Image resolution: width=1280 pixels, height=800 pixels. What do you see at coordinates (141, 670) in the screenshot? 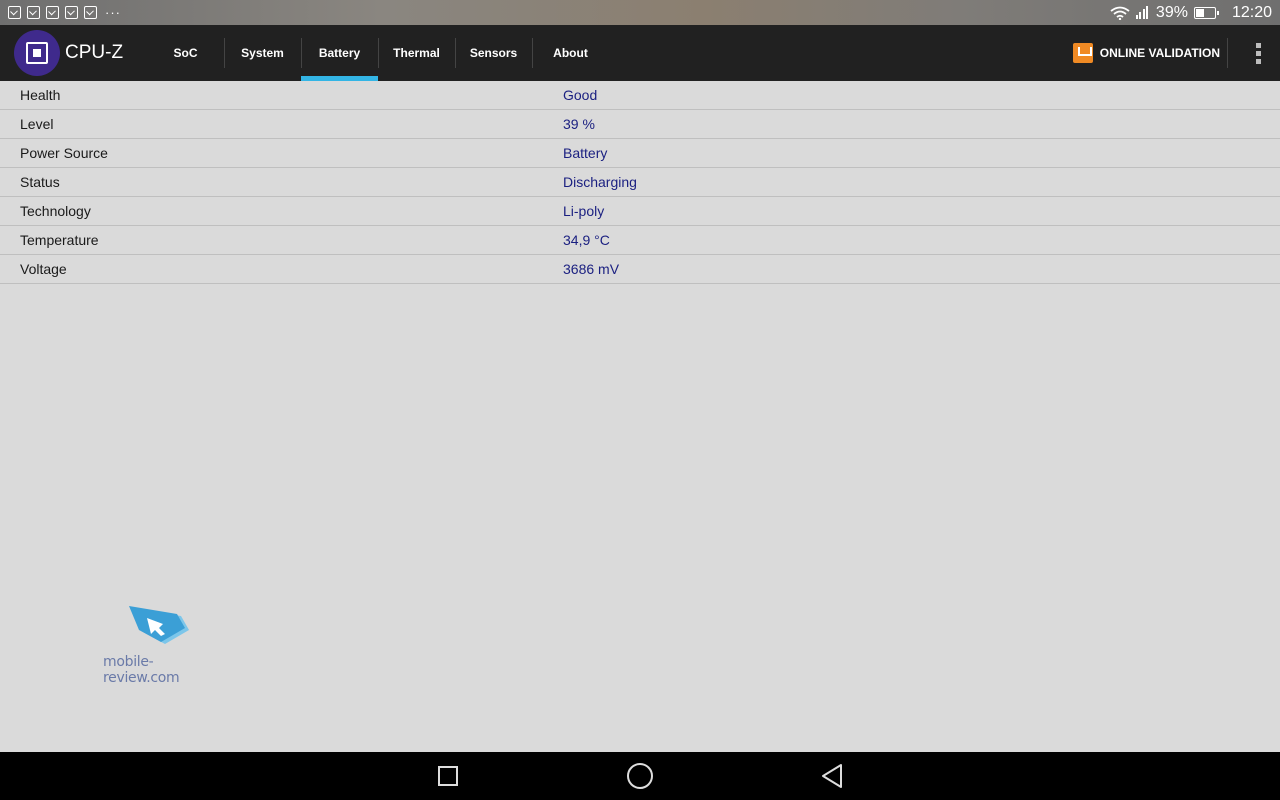
I see `watermark-text: mobile-review.com` at bounding box center [141, 670].